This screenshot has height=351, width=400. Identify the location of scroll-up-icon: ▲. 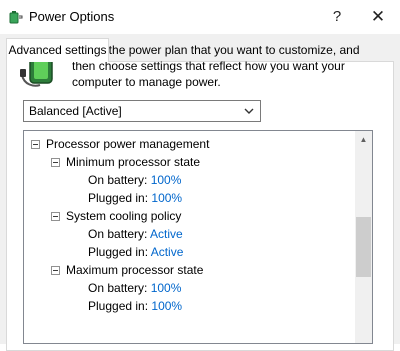
(363, 139).